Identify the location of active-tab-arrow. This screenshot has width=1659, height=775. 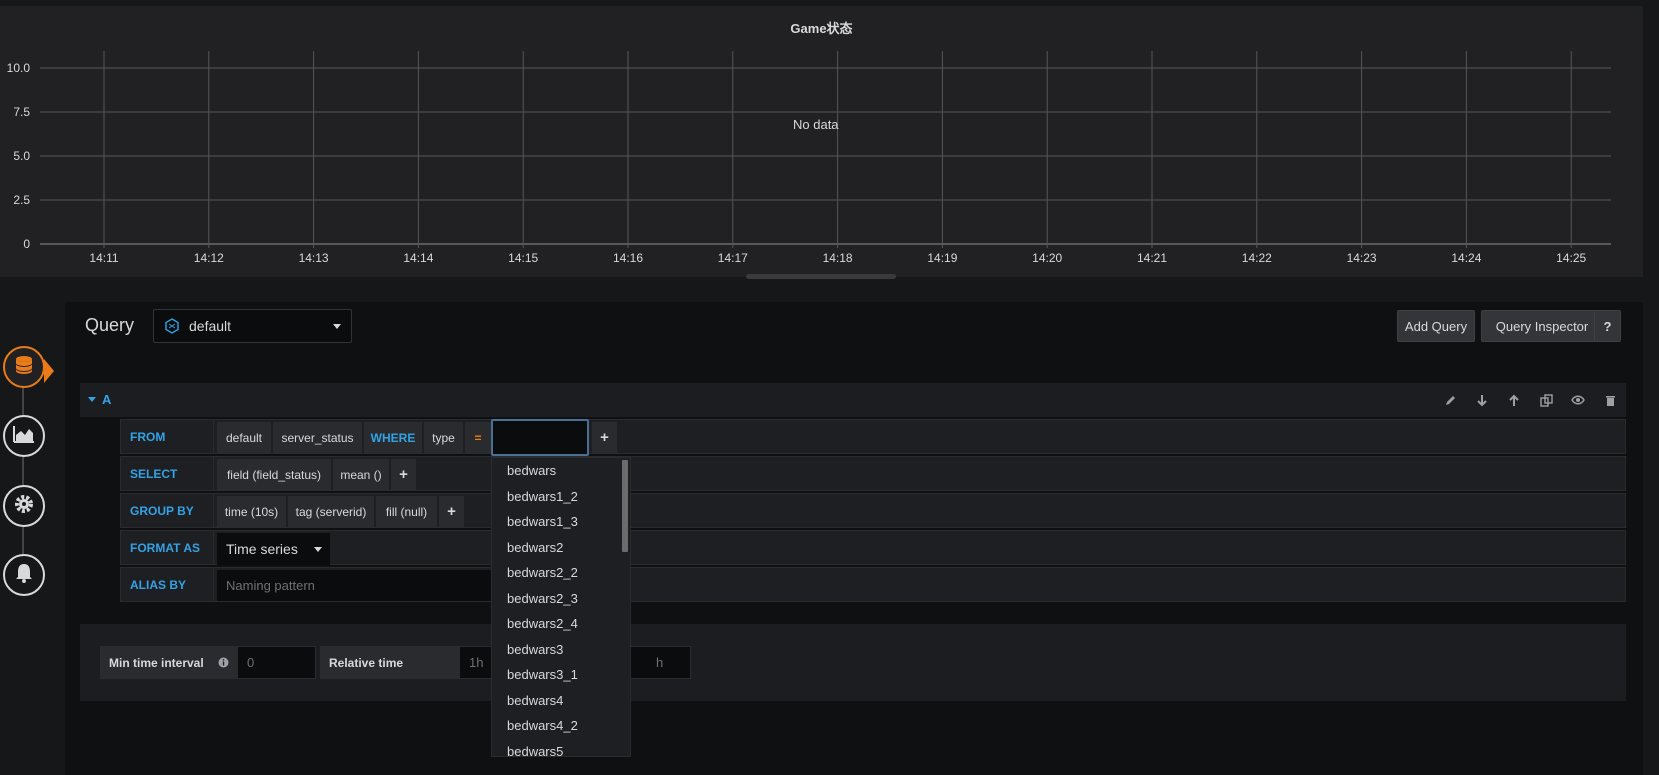
(49, 371).